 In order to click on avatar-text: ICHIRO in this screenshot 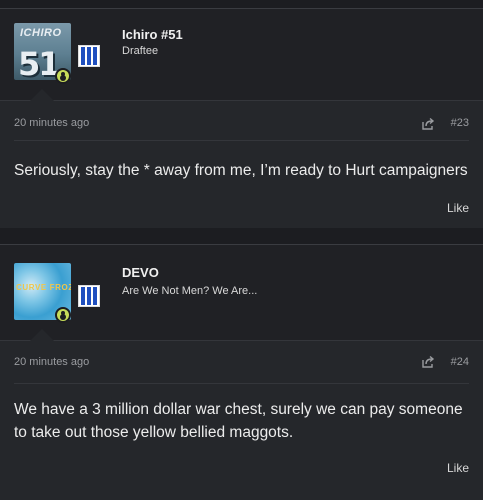, I will do `click(41, 33)`.